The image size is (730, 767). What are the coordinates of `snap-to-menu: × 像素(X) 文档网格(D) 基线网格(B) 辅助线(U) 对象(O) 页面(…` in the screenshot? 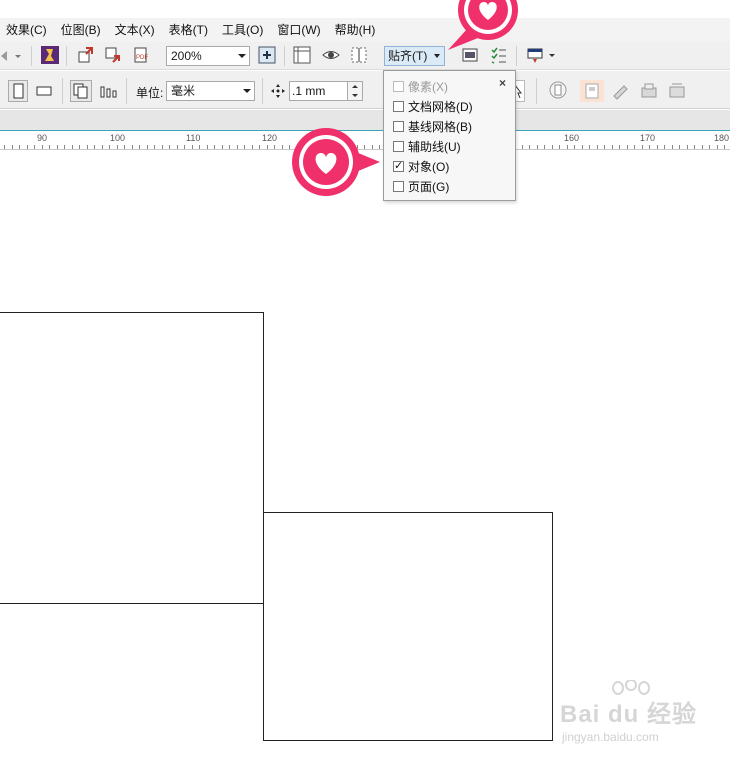 It's located at (449, 135).